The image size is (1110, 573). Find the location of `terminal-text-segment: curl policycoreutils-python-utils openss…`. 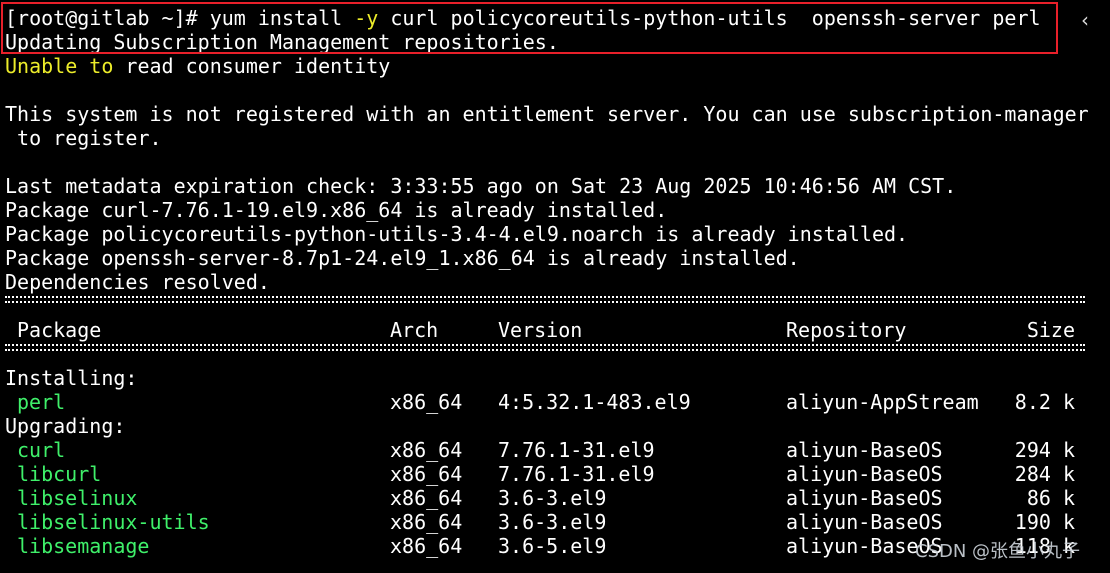

terminal-text-segment: curl policycoreutils-python-utils openss… is located at coordinates (709, 18).